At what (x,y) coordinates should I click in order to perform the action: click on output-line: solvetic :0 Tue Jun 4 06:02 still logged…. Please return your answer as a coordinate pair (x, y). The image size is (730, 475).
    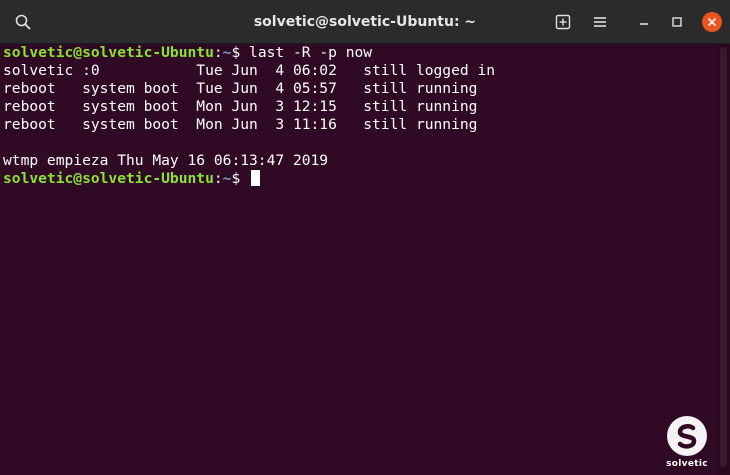
    Looking at the image, I should click on (249, 70).